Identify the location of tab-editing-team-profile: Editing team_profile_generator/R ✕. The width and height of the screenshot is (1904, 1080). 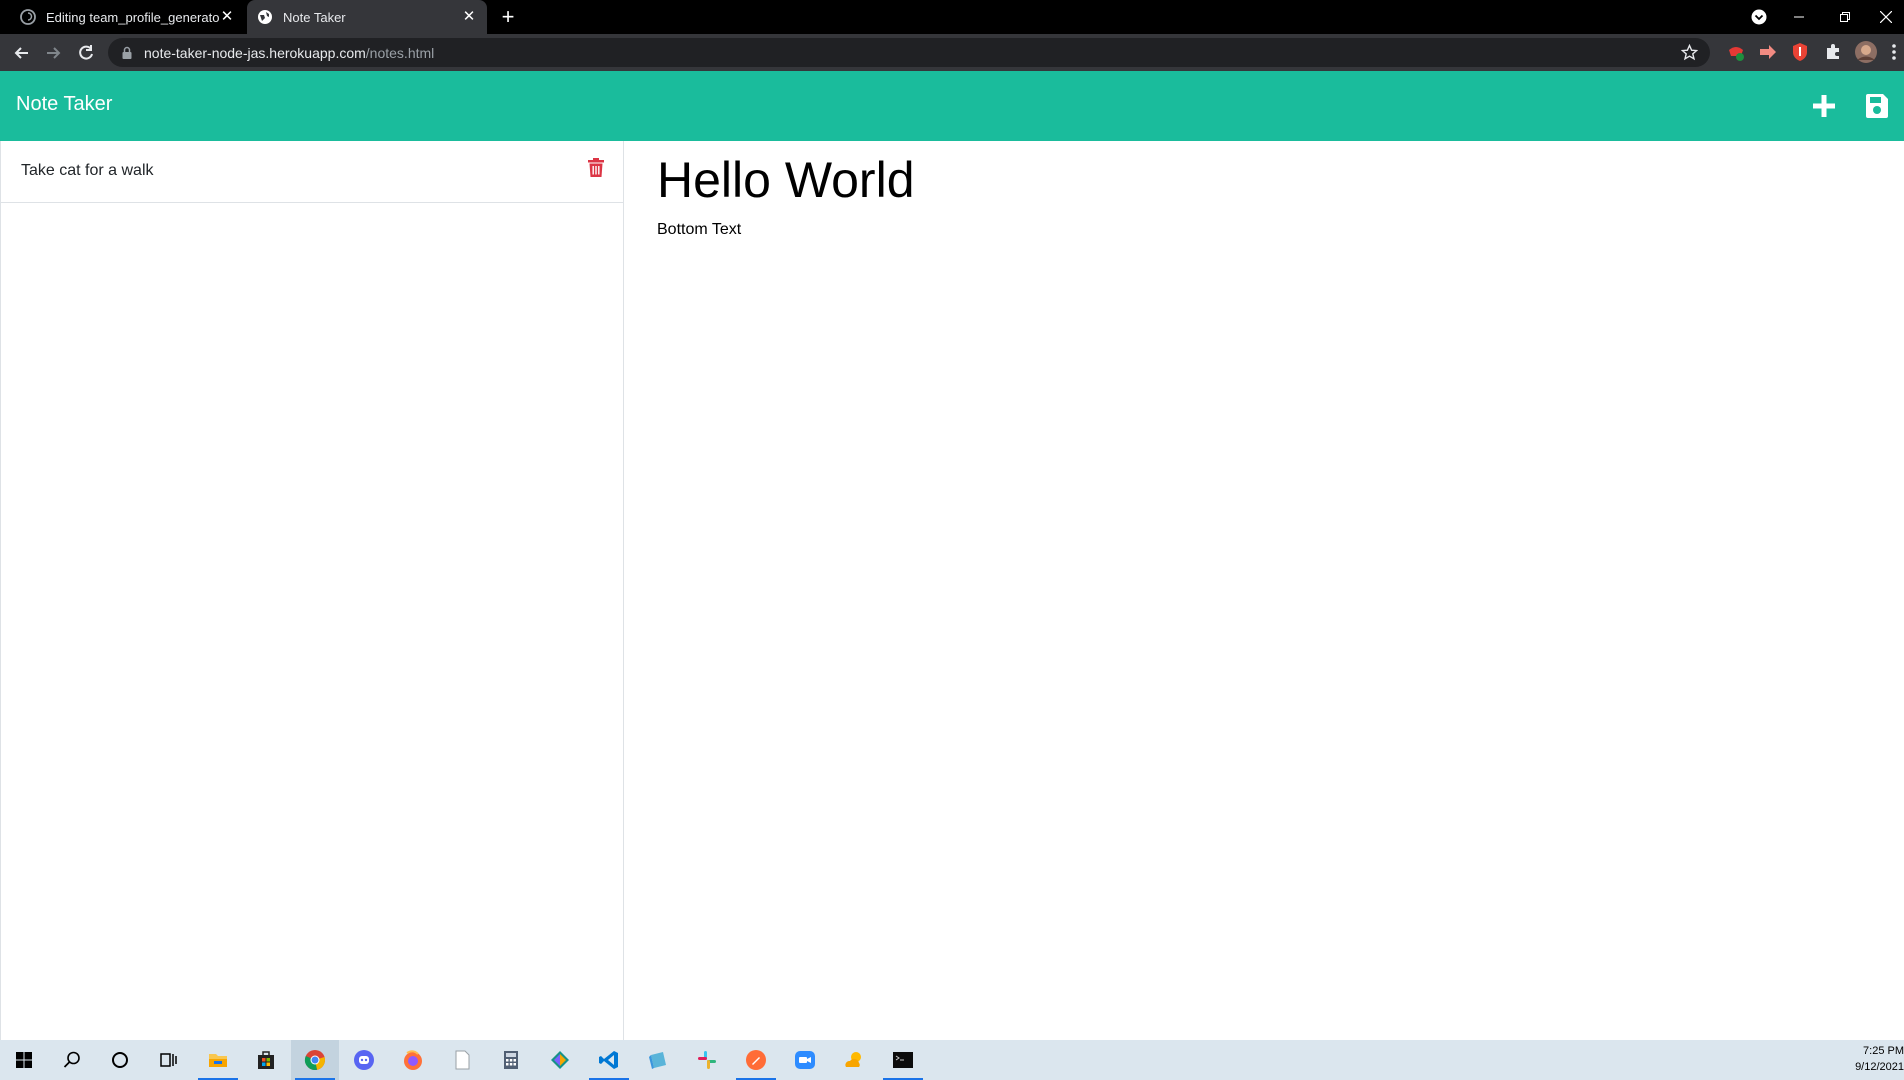
(127, 17).